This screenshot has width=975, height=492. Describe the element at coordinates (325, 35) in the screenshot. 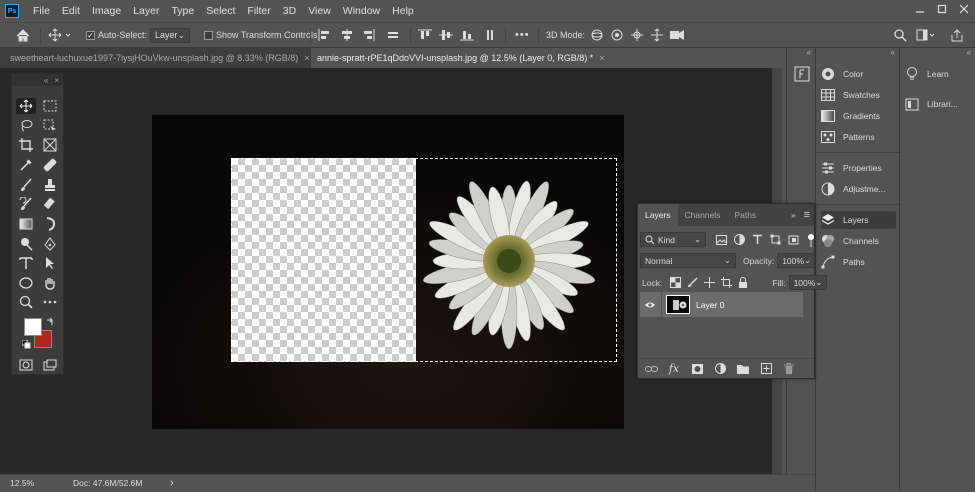

I see `align-left-icon` at that location.